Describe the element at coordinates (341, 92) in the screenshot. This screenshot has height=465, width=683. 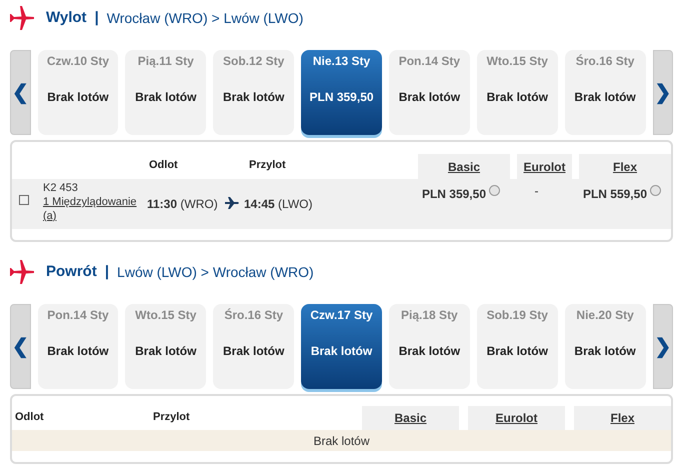
I see `date-tab: Nie.13 Sty PLN 359,50` at that location.